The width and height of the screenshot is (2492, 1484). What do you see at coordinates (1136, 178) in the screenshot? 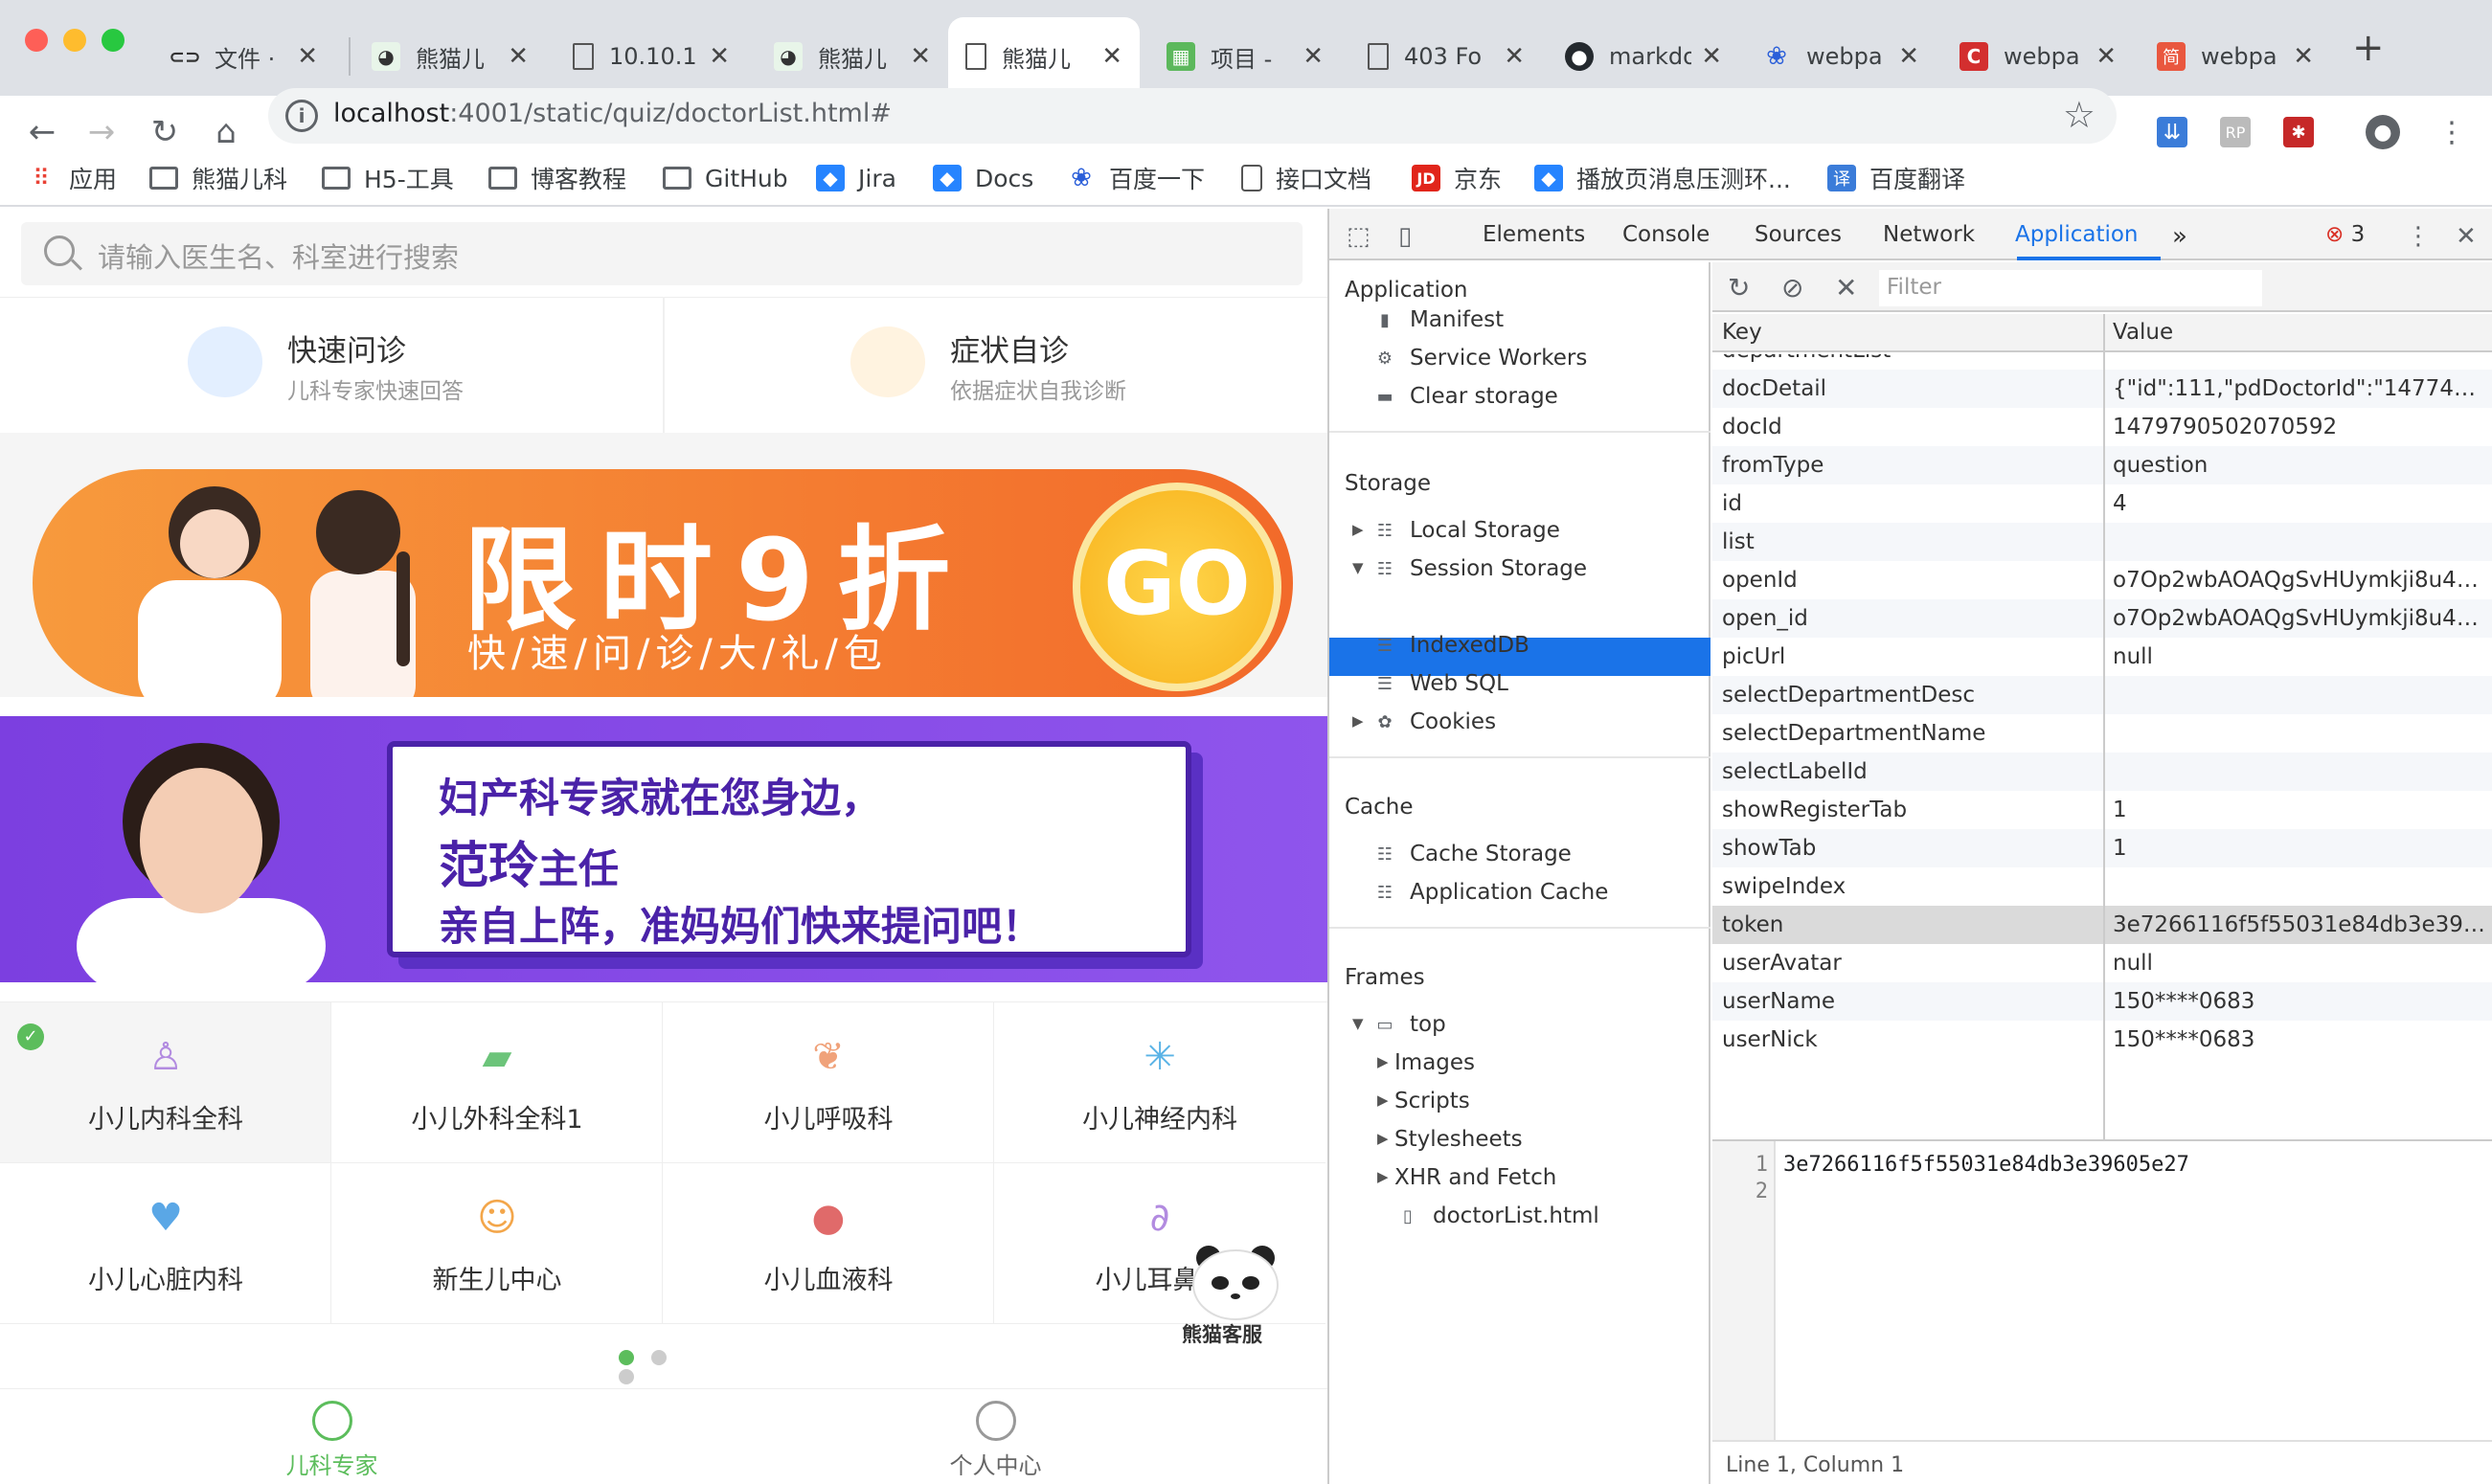
I see `bookmark-baidu: ❀ 百度一下` at bounding box center [1136, 178].